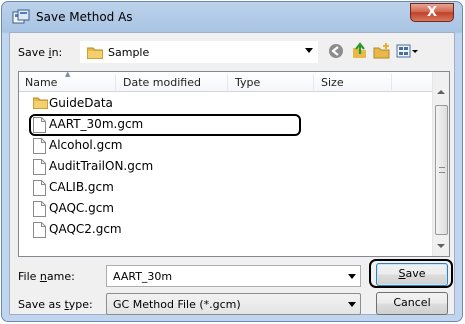 Image resolution: width=465 pixels, height=324 pixels. Describe the element at coordinates (101, 166) in the screenshot. I see `file-name: AuditTrailON.gcm` at that location.